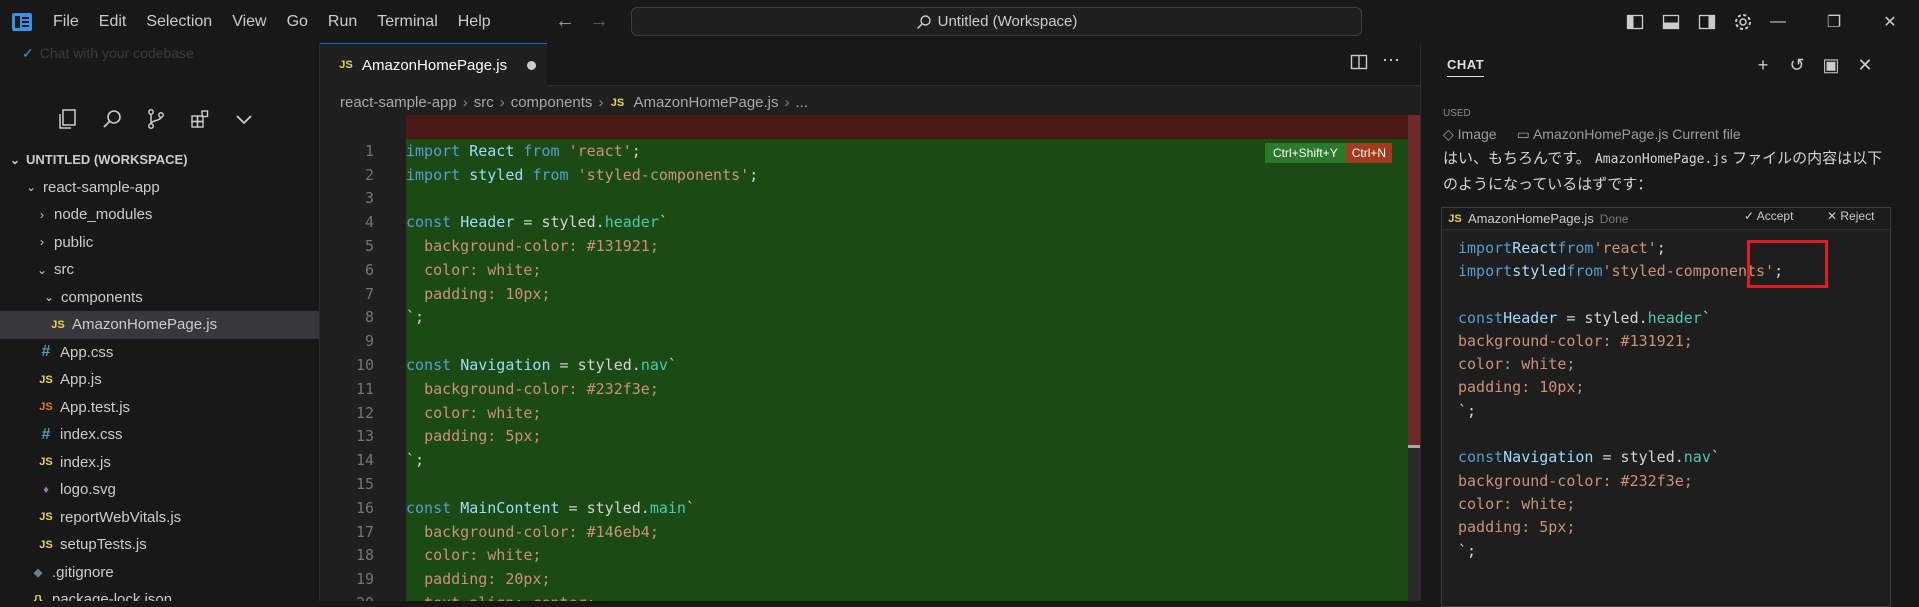 This screenshot has height=607, width=1919. What do you see at coordinates (398, 102) in the screenshot?
I see `breadcrumb-item: react-sample-app` at bounding box center [398, 102].